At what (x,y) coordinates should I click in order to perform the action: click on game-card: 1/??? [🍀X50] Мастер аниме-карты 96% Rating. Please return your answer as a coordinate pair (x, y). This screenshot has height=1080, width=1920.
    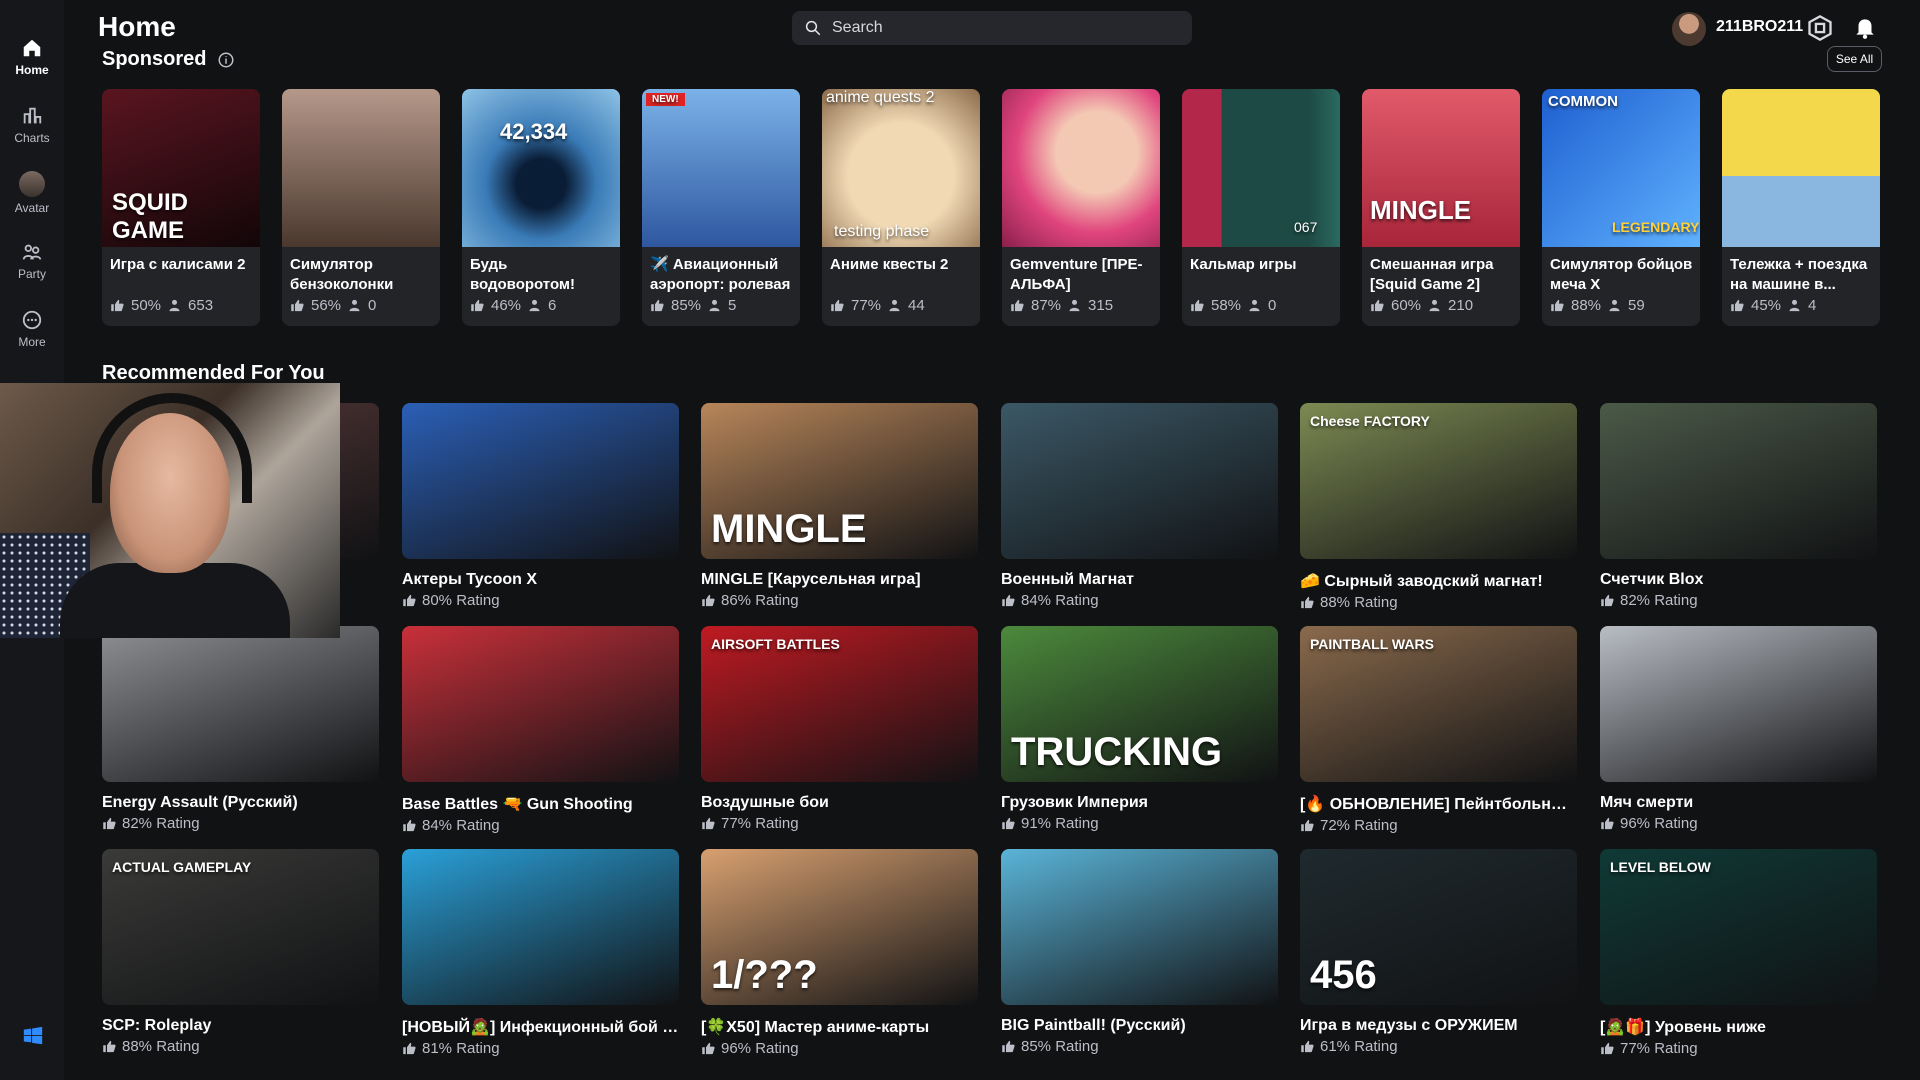
    Looking at the image, I should click on (839, 953).